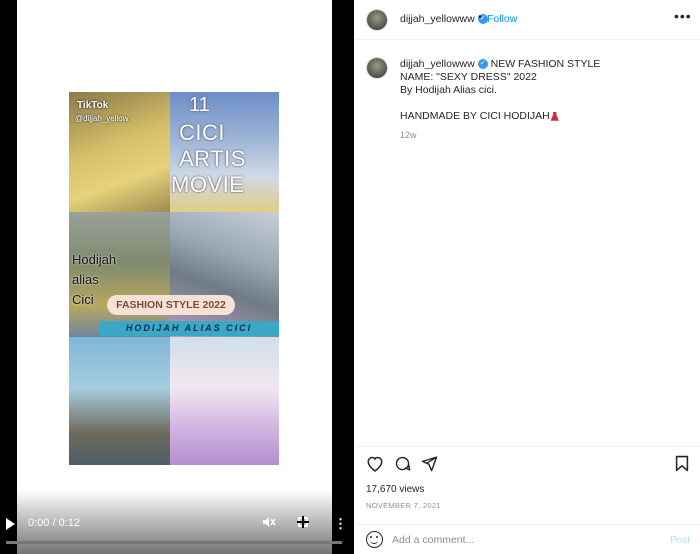 The height and width of the screenshot is (554, 700). What do you see at coordinates (85, 279) in the screenshot?
I see `overlay-side-word: alias` at bounding box center [85, 279].